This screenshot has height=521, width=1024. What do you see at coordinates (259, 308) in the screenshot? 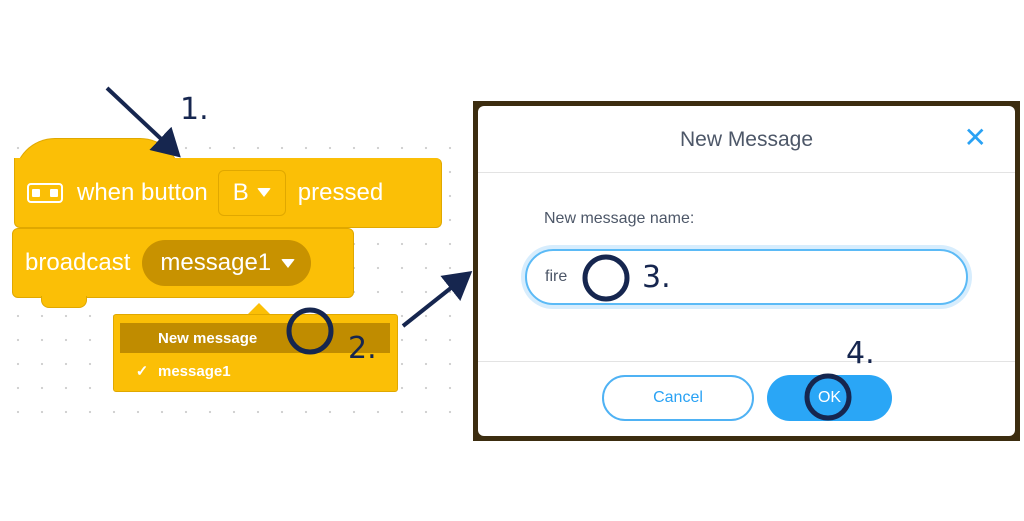
I see `menu-caret` at bounding box center [259, 308].